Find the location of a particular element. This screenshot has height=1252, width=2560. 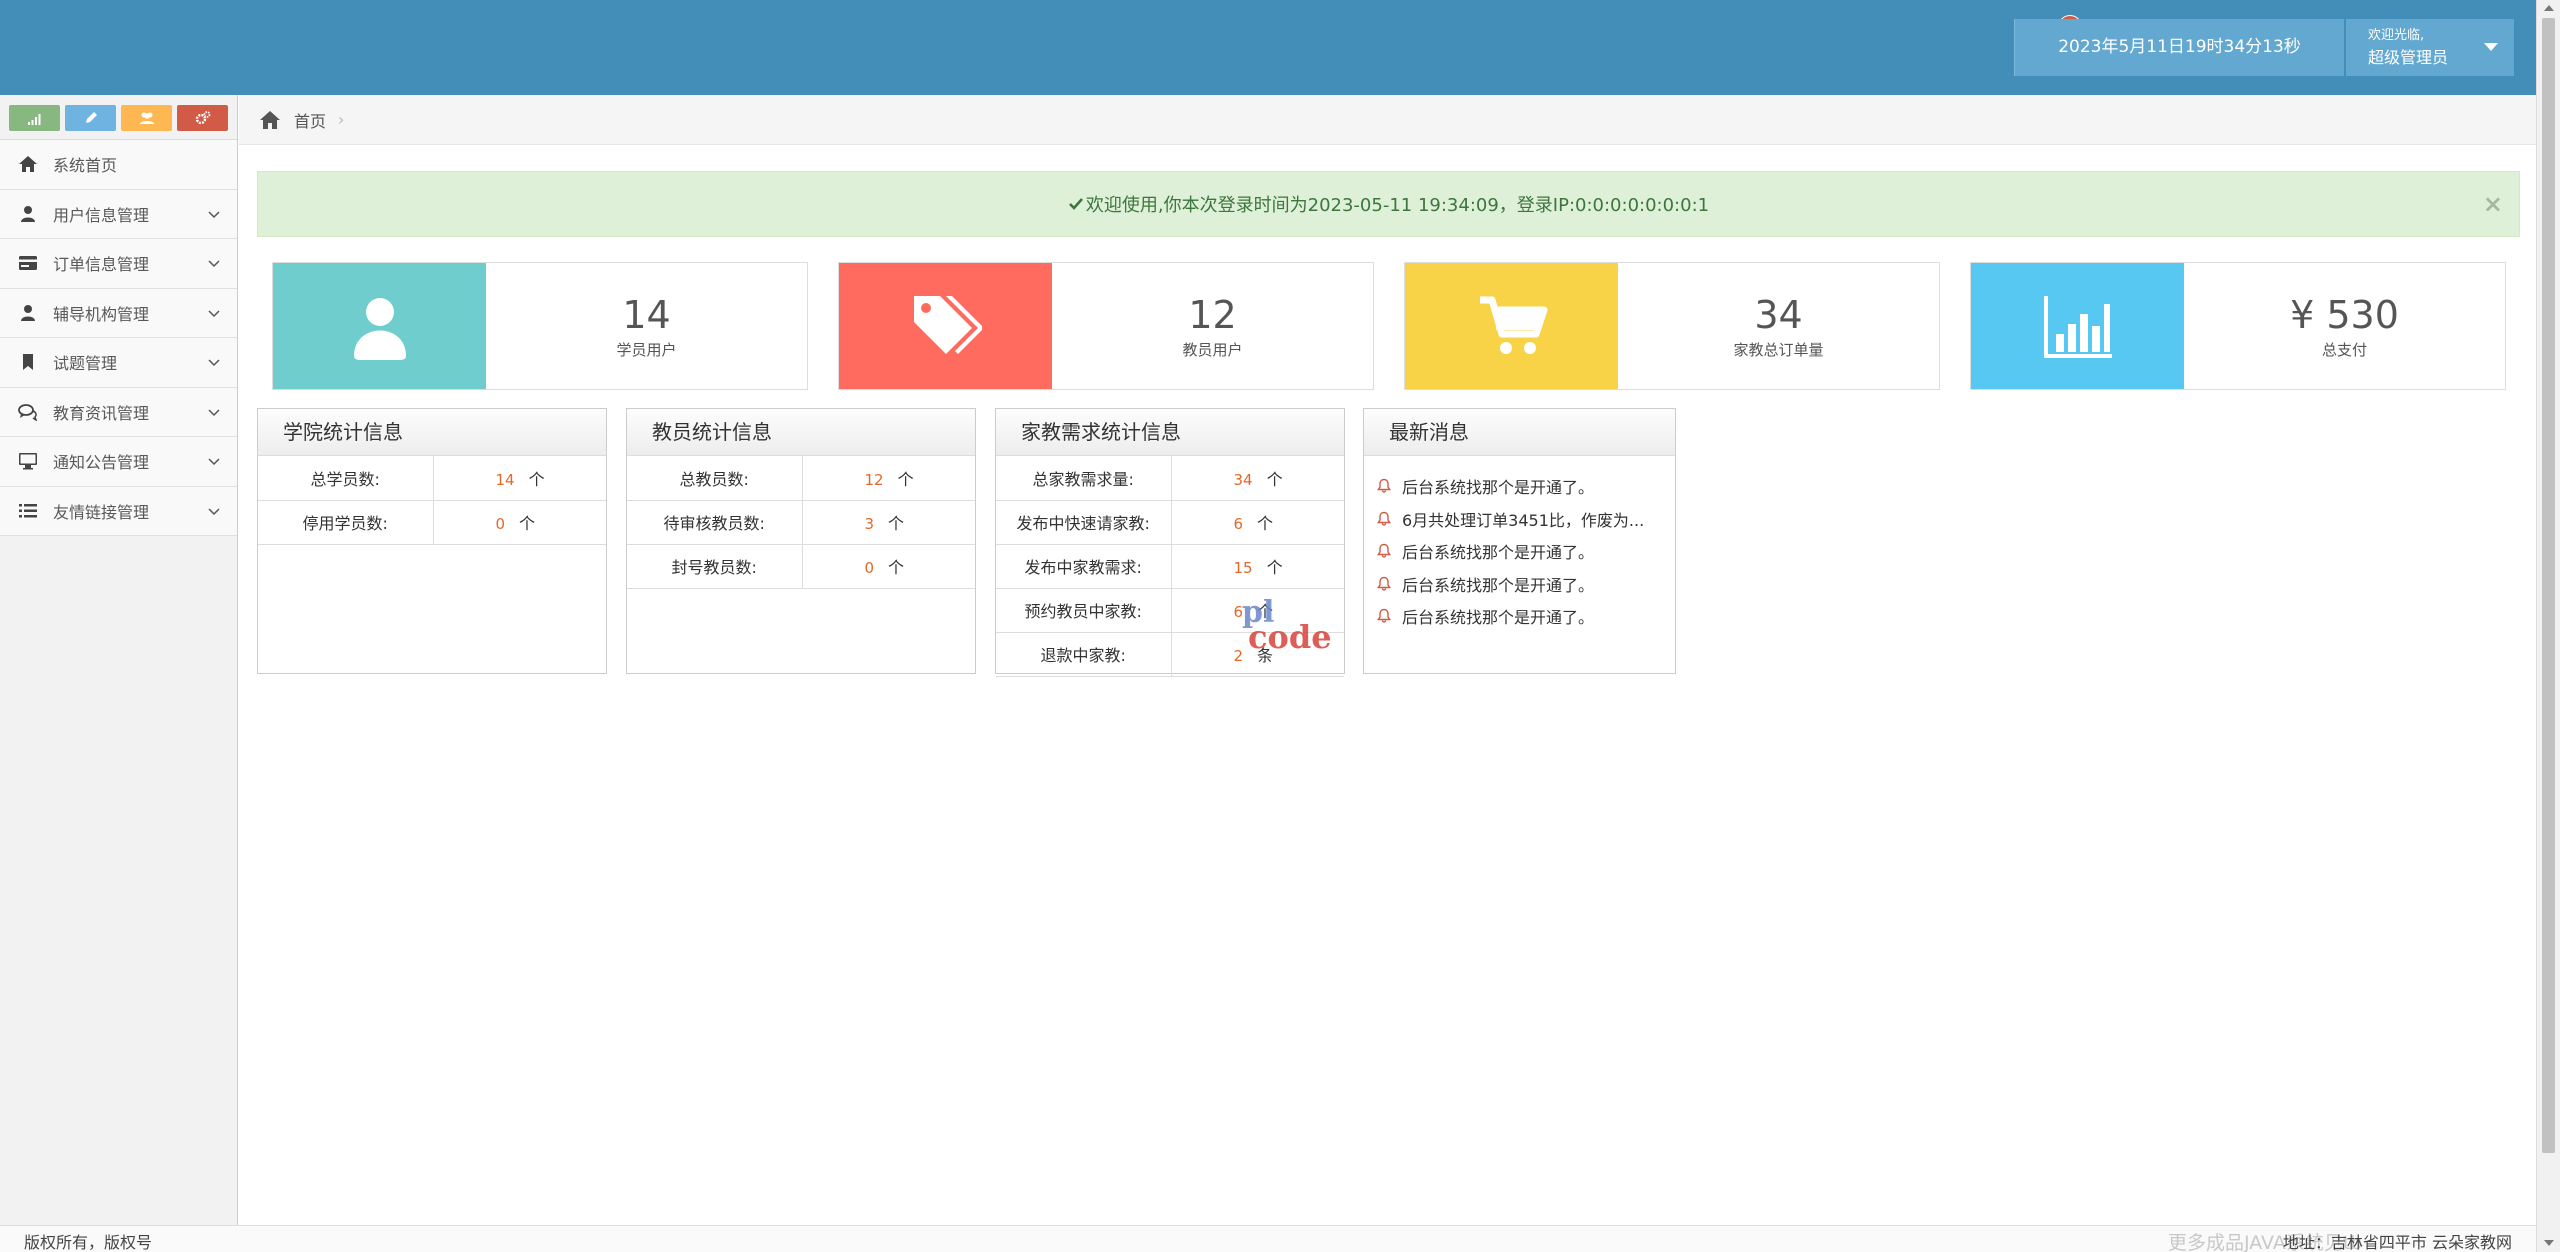

shortcut-signal-button is located at coordinates (34, 118).